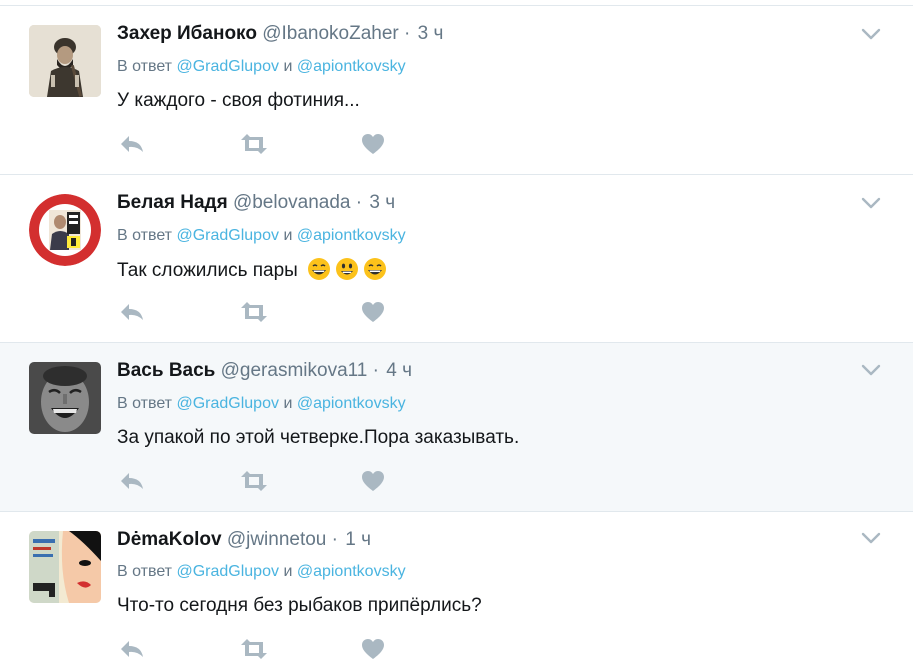  Describe the element at coordinates (299, 605) in the screenshot. I see `tweet-text: Что-то сегодня без рыбаков припёрлись?` at that location.